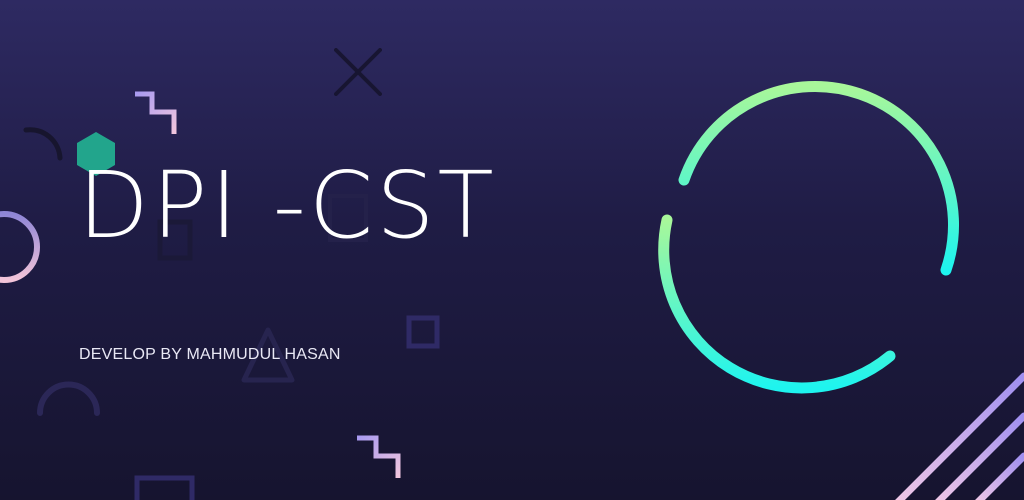  Describe the element at coordinates (210, 354) in the screenshot. I see `developer-credit: DEVELOP BY MAHMUDUL HASAN` at that location.